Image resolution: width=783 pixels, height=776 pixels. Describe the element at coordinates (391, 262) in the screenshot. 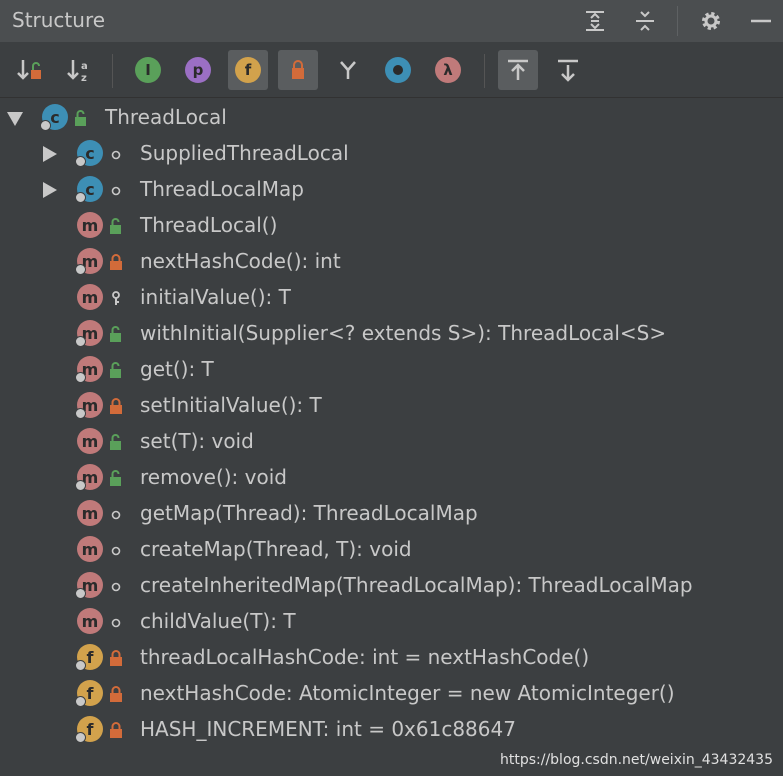

I see `tree-row: m nextHashCode(): int` at that location.